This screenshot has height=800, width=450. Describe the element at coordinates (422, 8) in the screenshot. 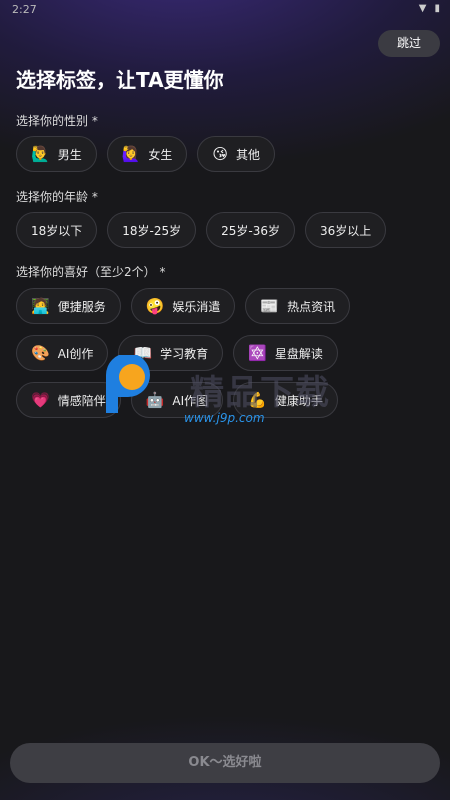

I see `wifi-icon: ▼` at that location.